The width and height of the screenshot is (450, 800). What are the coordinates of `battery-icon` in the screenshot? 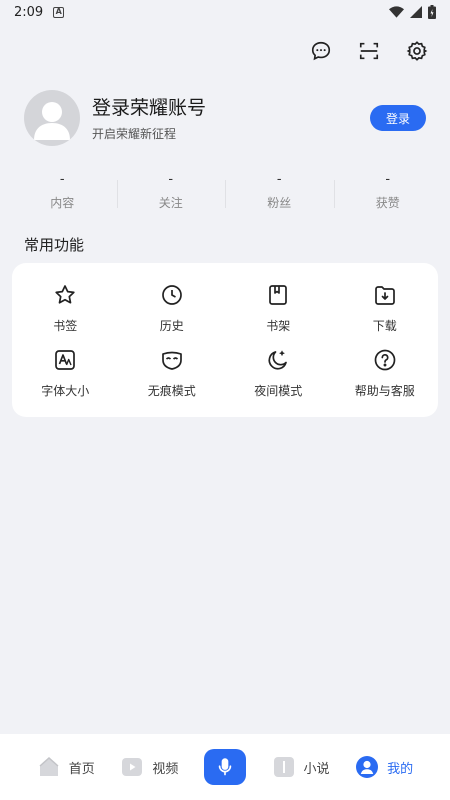 It's located at (432, 12).